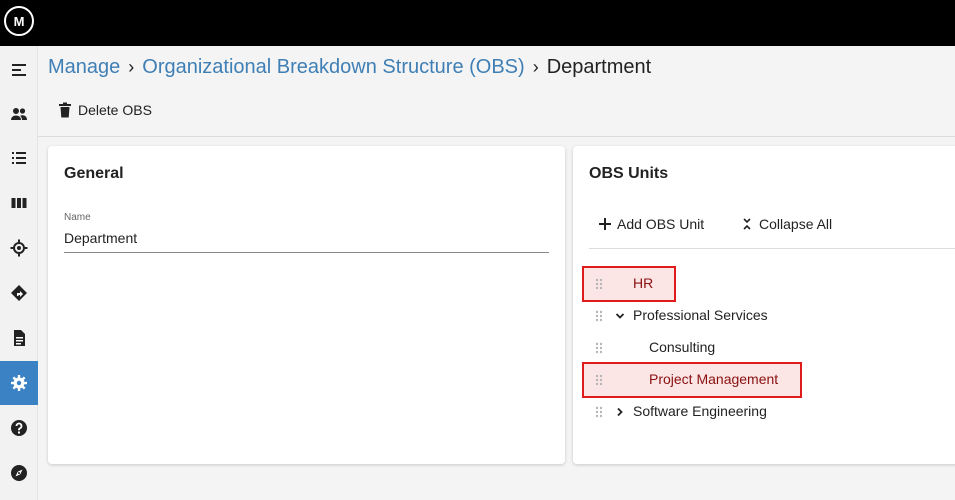 Image resolution: width=955 pixels, height=500 pixels. Describe the element at coordinates (306, 252) in the screenshot. I see `name-field-underline` at that location.